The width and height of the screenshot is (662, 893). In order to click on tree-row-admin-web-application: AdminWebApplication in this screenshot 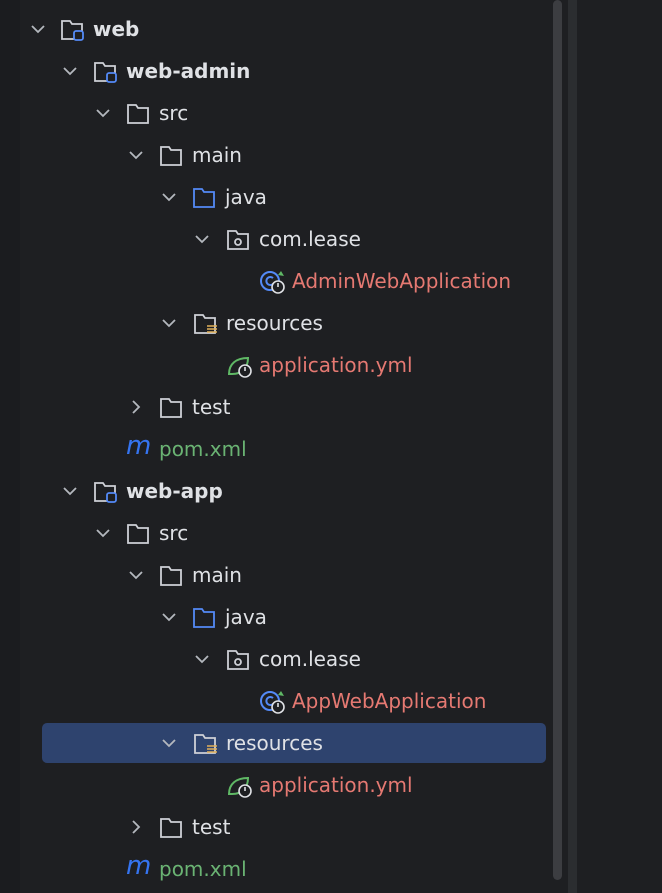, I will do `click(276, 281)`.